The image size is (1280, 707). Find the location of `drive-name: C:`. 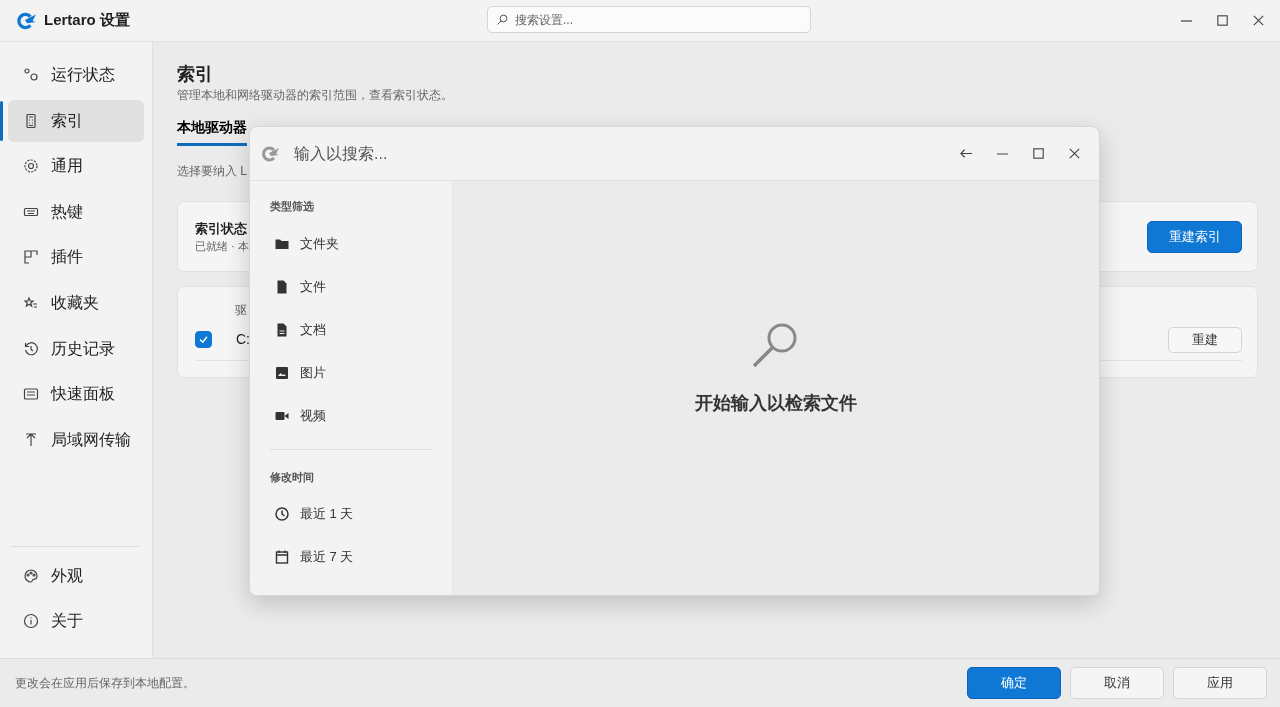

drive-name: C: is located at coordinates (243, 339).